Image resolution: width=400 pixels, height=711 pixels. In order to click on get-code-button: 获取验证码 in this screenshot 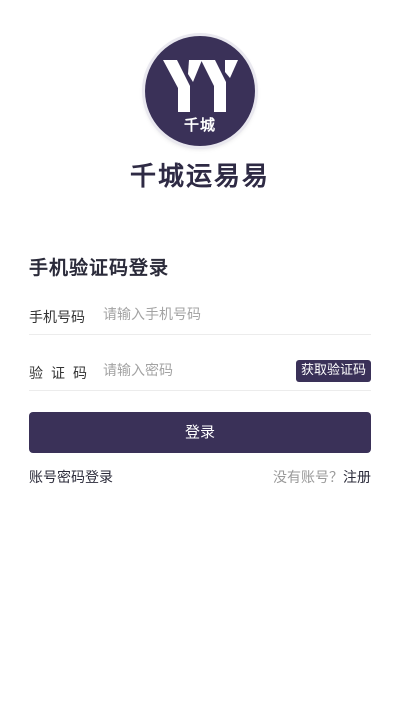, I will do `click(333, 371)`.